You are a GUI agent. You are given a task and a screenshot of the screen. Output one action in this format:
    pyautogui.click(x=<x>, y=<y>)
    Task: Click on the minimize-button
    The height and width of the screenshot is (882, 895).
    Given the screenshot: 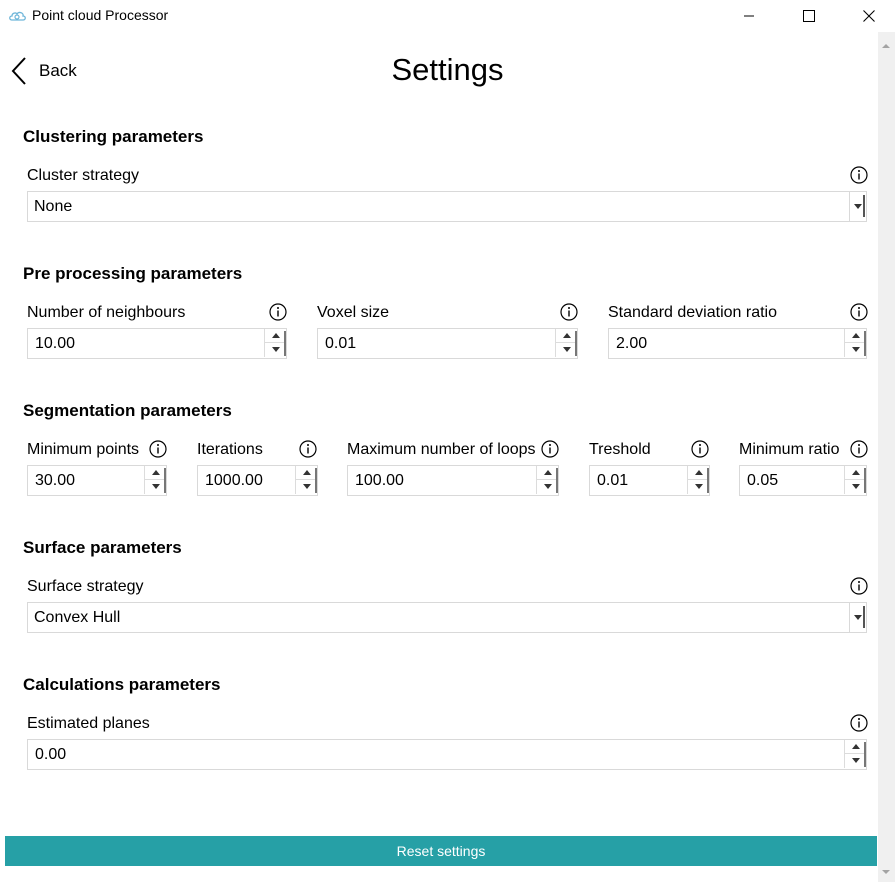 What is the action you would take?
    pyautogui.click(x=749, y=16)
    